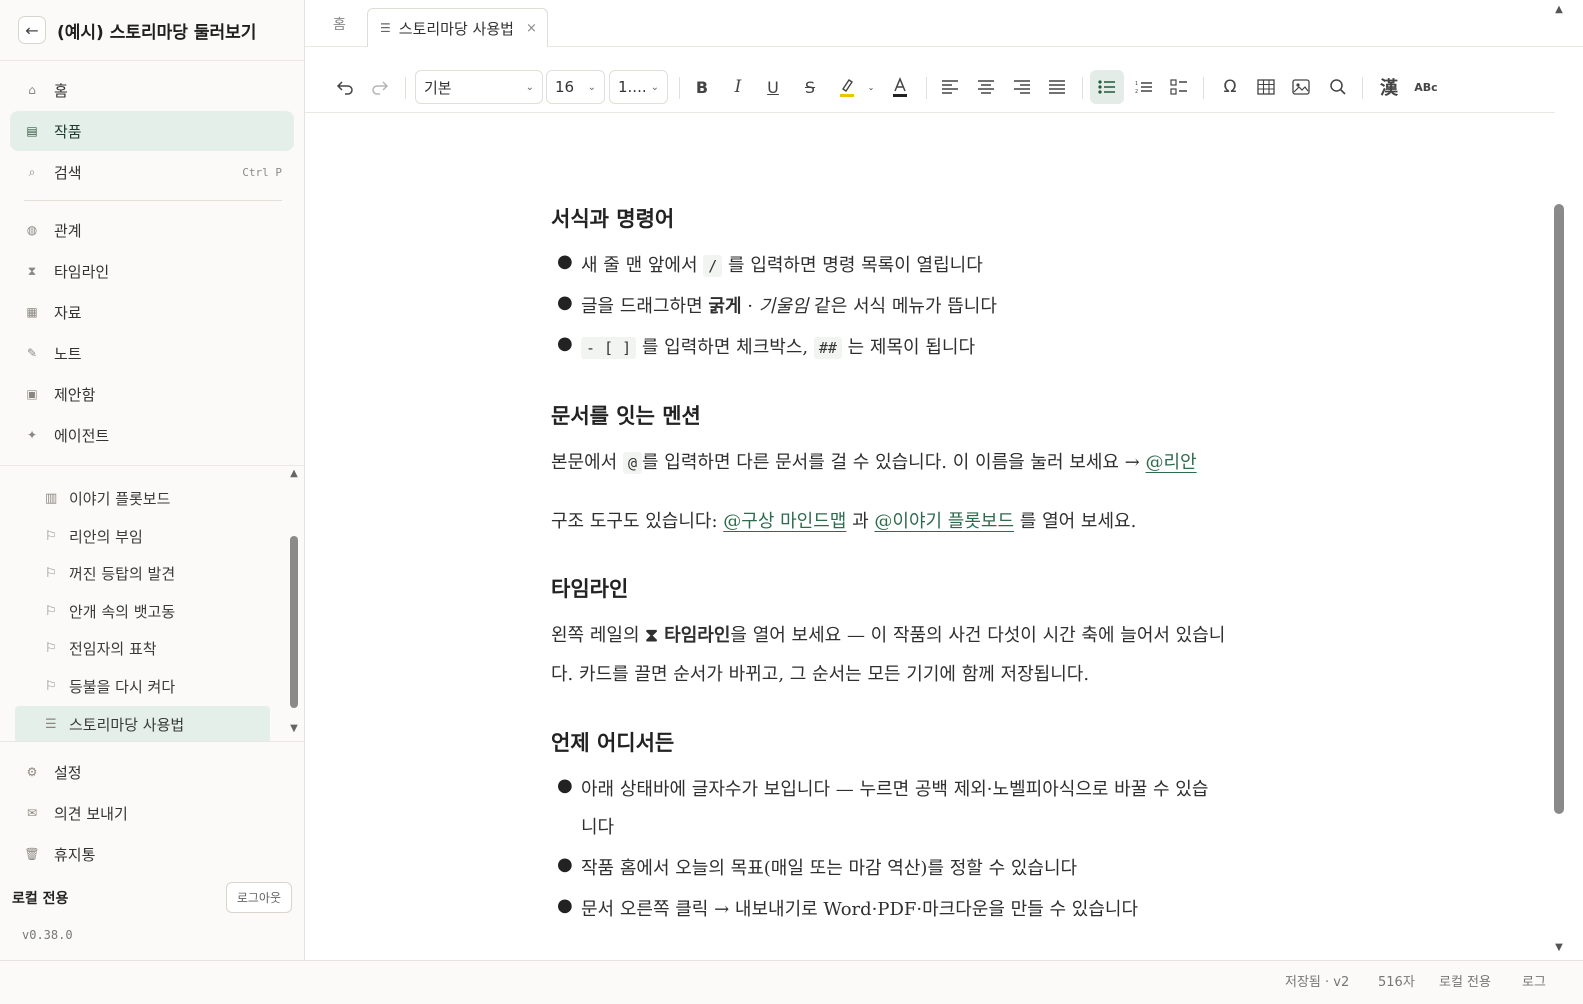  What do you see at coordinates (82, 271) in the screenshot?
I see `nav-label: 타임라인` at bounding box center [82, 271].